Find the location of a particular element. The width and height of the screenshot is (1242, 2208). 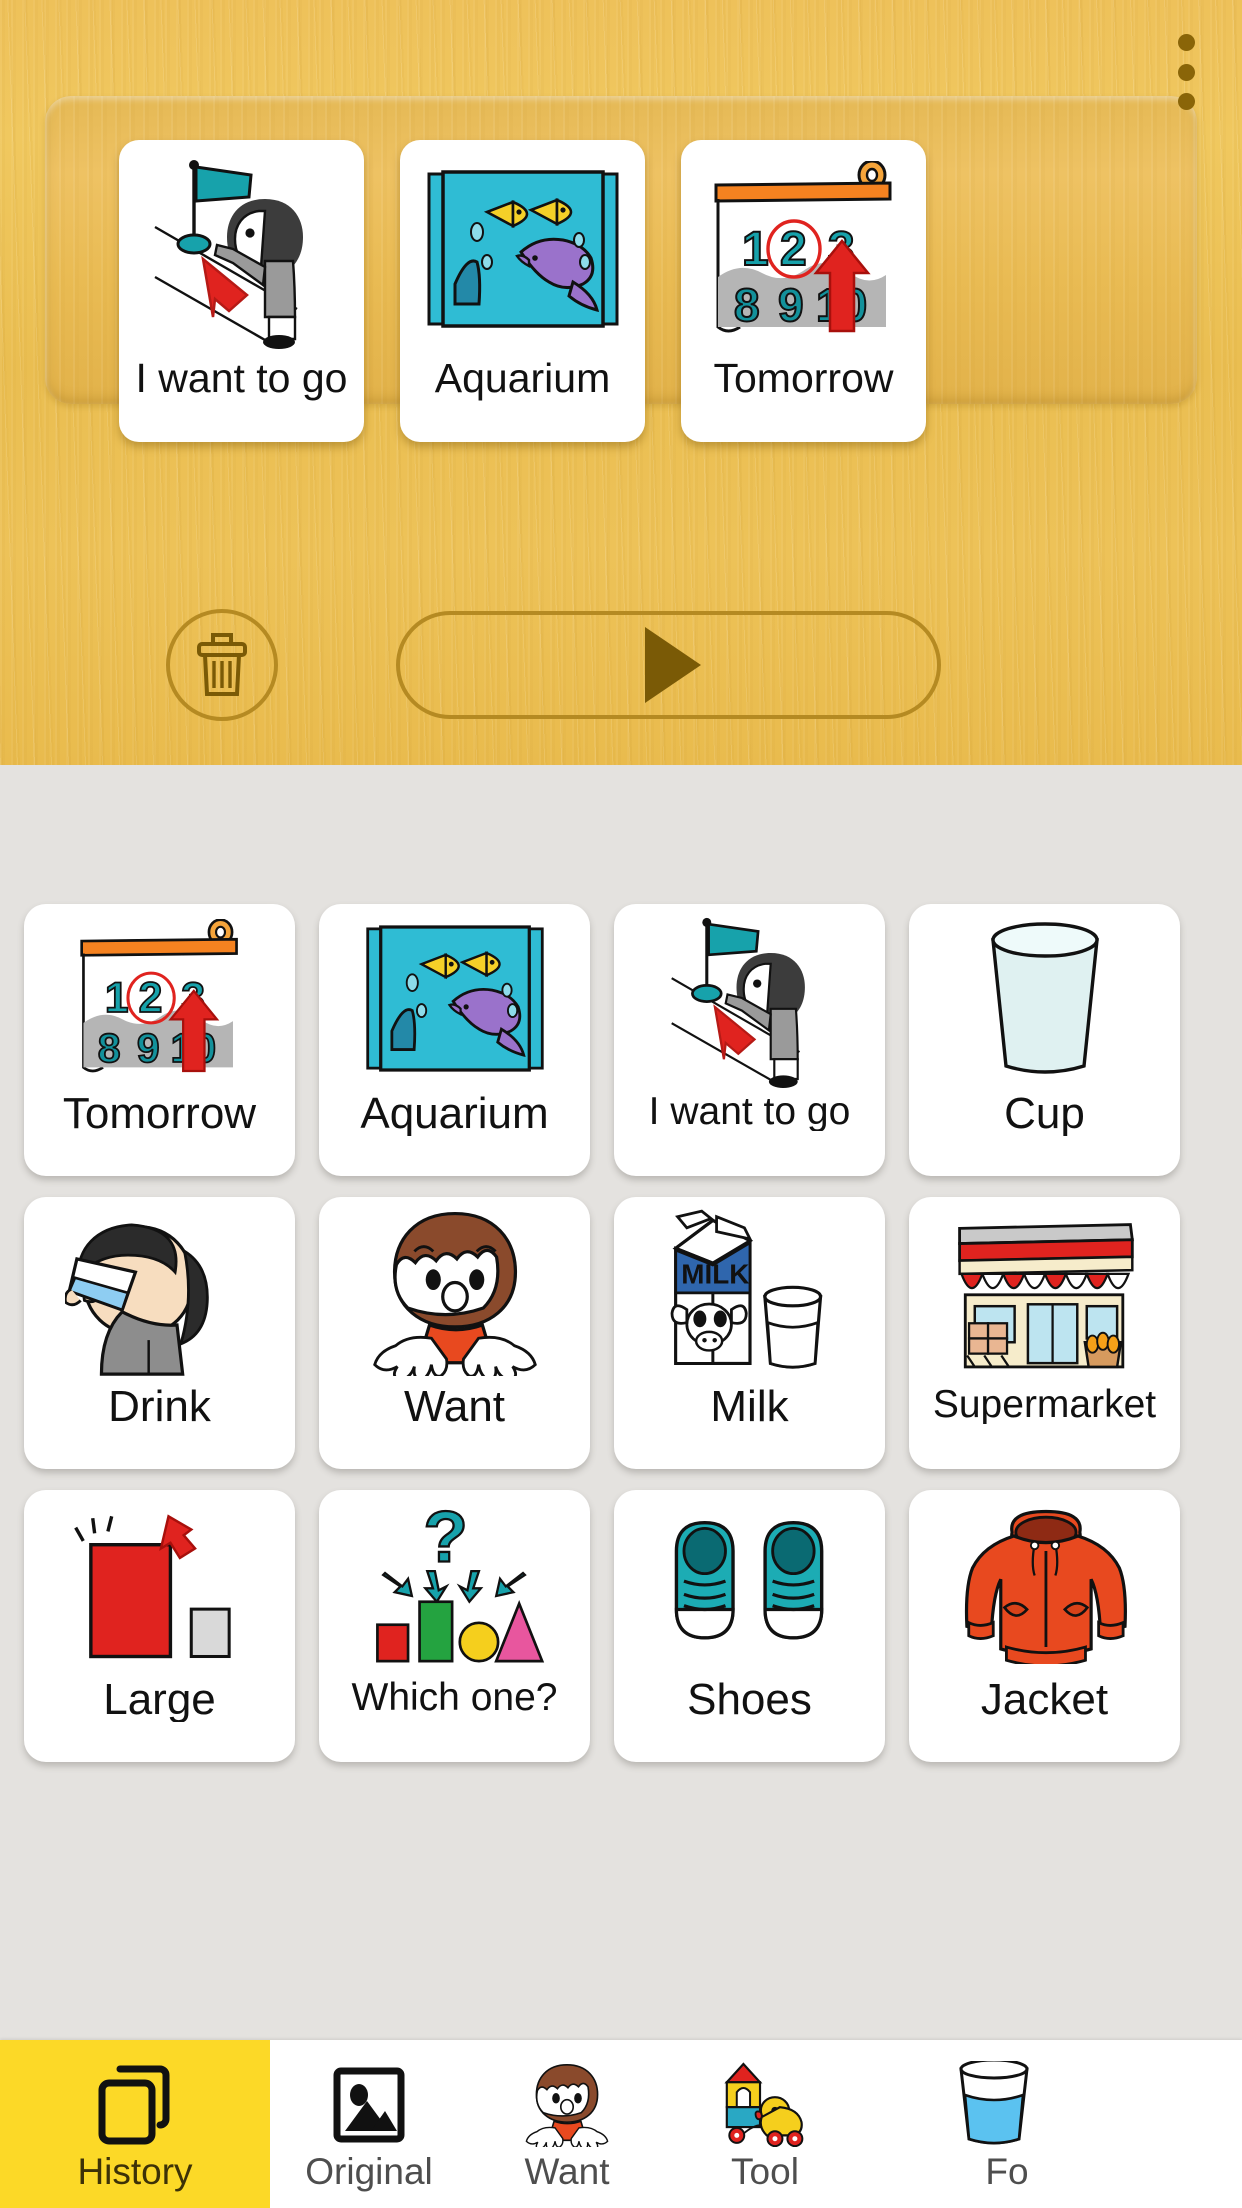

nav-tab-history: History is located at coordinates (135, 2124).